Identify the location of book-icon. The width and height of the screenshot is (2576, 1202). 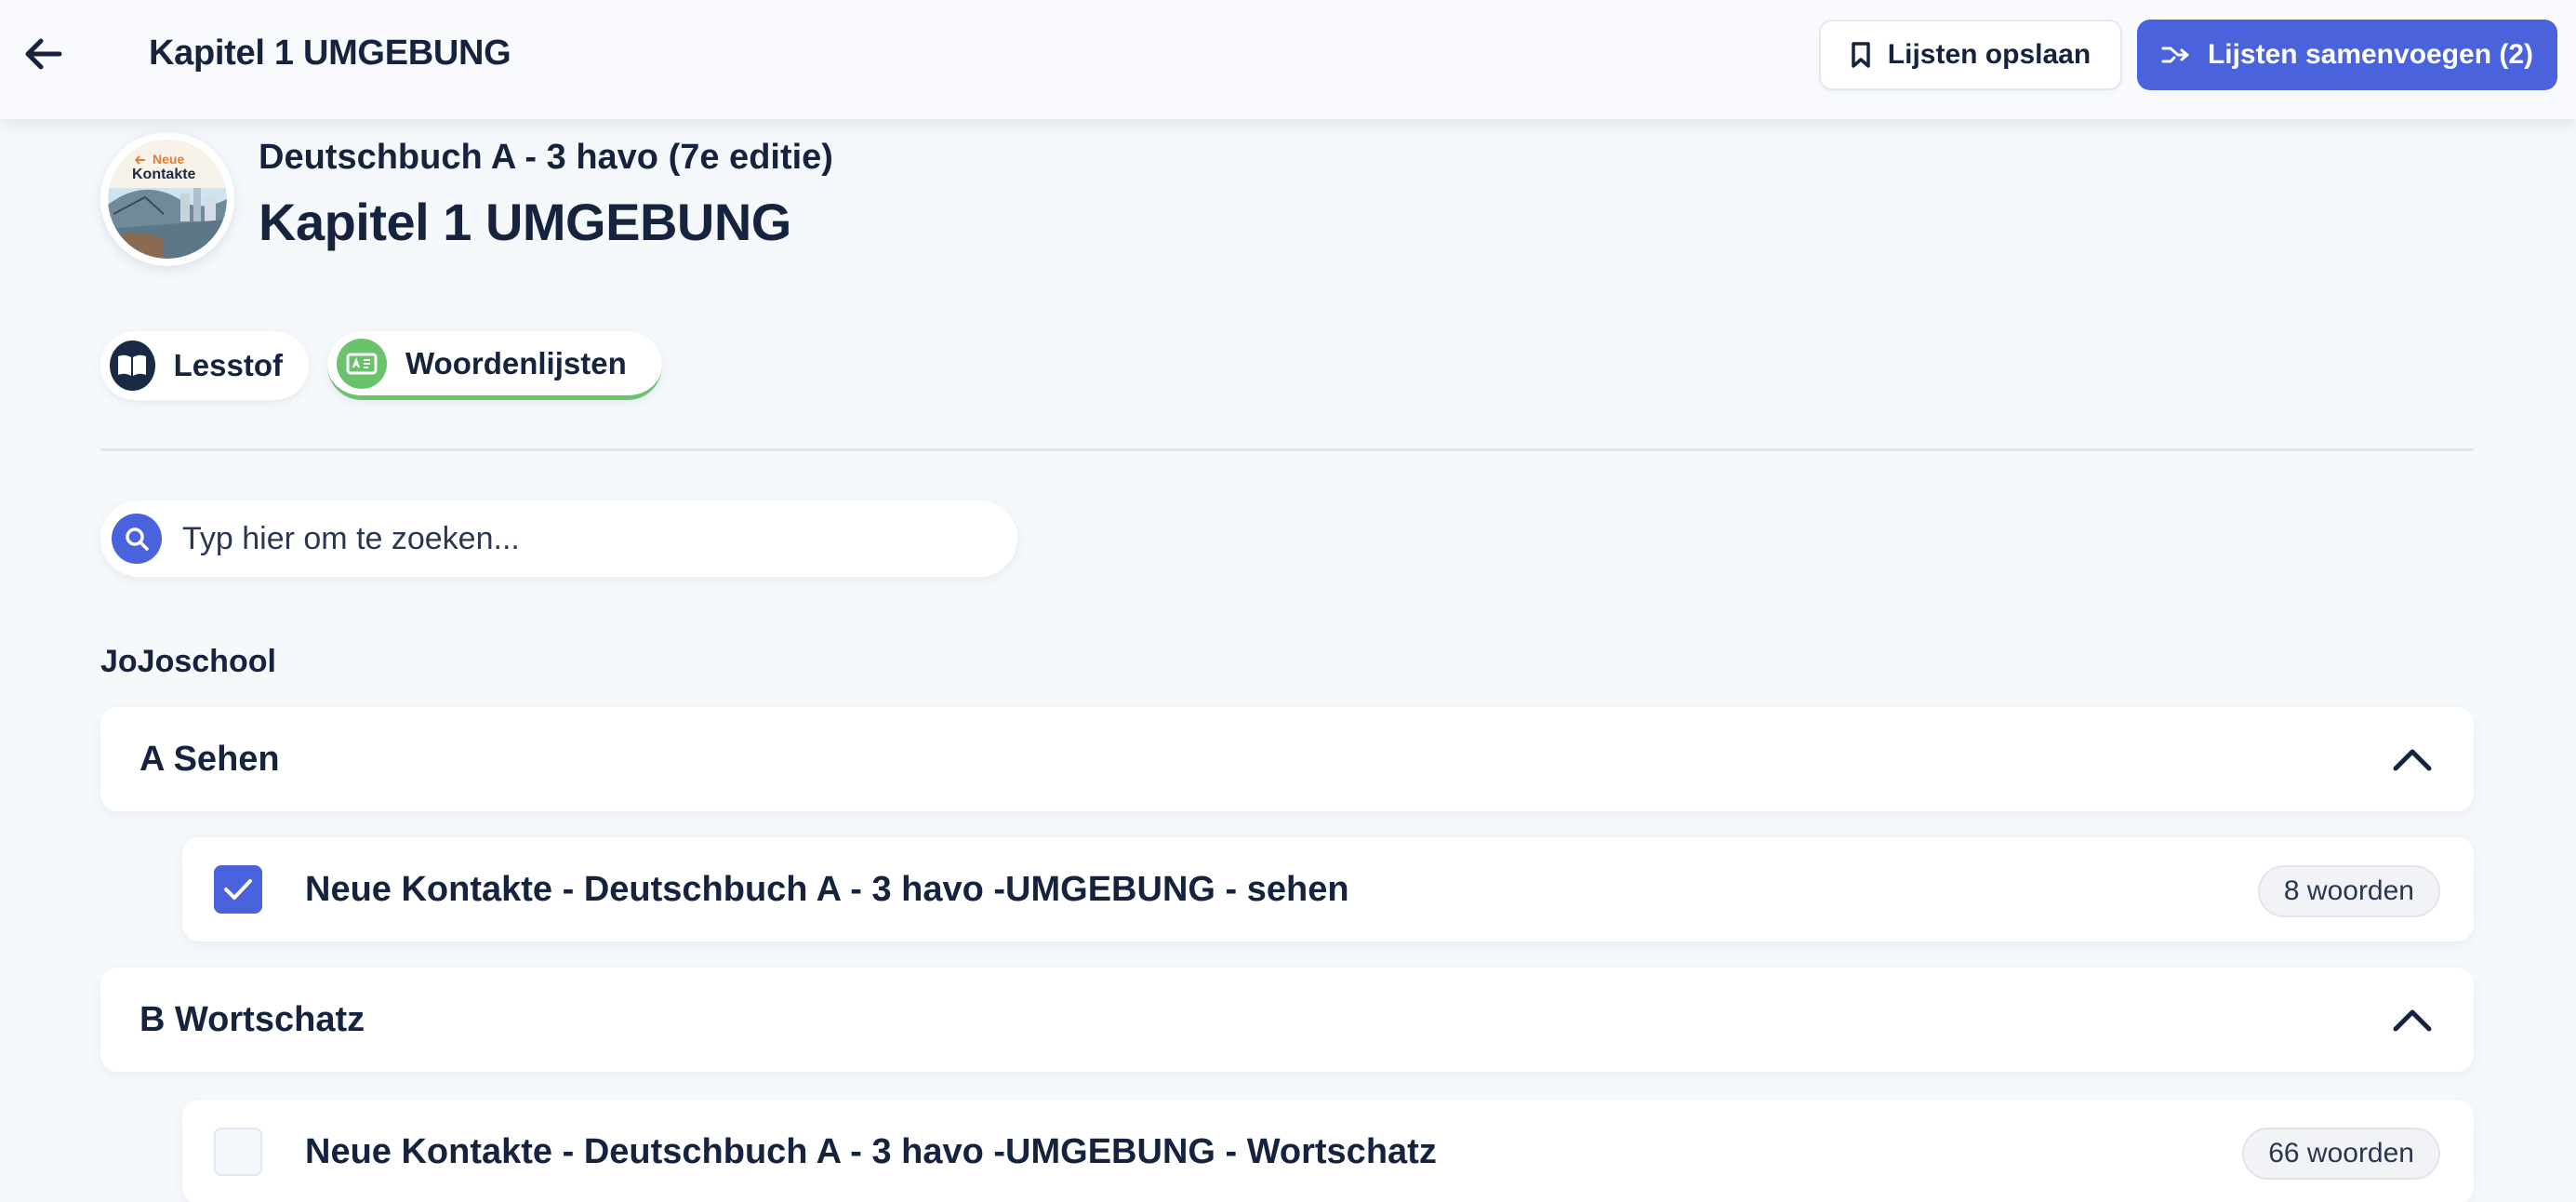
(132, 366).